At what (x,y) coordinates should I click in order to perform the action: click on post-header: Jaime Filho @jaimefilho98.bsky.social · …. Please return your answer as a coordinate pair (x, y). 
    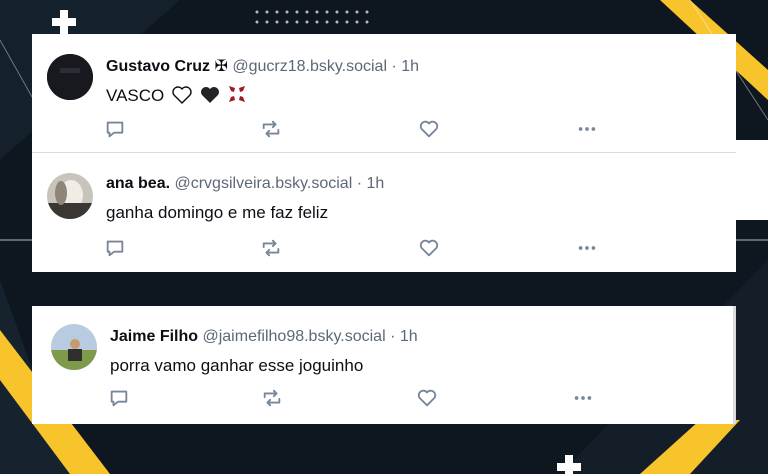
    Looking at the image, I should click on (264, 337).